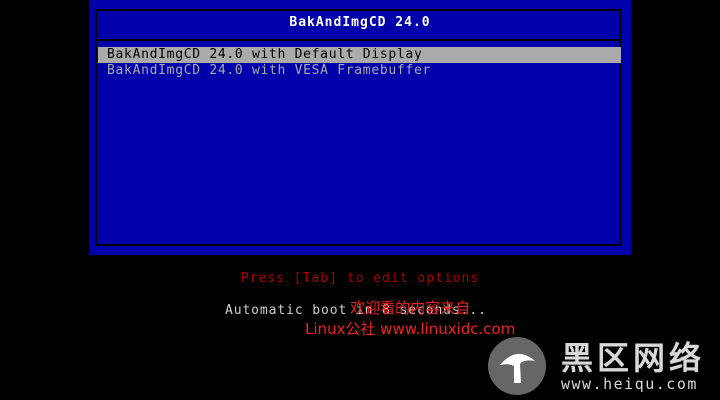  Describe the element at coordinates (359, 71) in the screenshot. I see `boot-option-vesa-framebuffer: BakAndImgCD 24.0 with VESA Framebuffer` at that location.